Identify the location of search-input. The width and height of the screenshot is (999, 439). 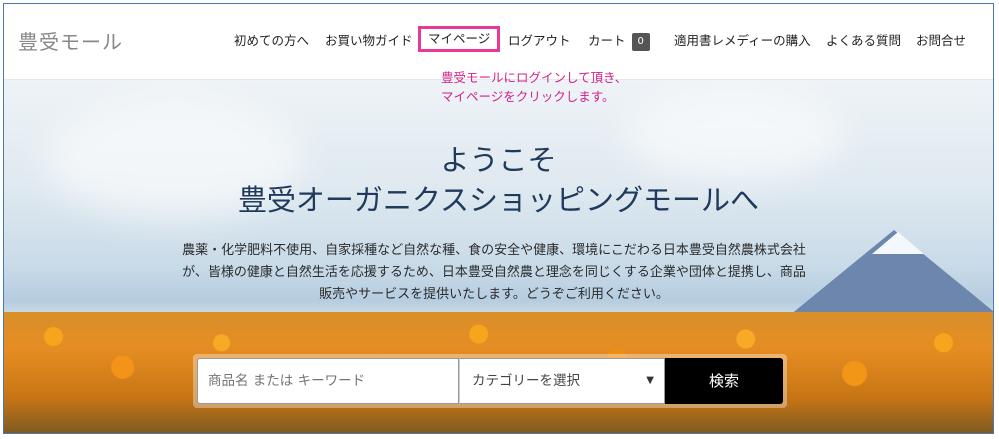
(328, 381).